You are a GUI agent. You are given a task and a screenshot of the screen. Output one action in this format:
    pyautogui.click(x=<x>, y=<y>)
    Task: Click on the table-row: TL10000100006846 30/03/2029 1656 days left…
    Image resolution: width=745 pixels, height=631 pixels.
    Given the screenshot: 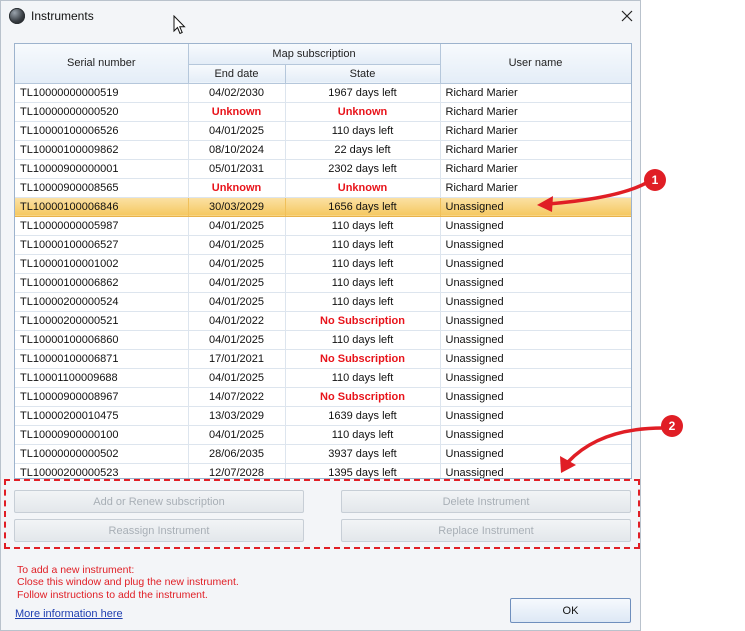 What is the action you would take?
    pyautogui.click(x=323, y=207)
    